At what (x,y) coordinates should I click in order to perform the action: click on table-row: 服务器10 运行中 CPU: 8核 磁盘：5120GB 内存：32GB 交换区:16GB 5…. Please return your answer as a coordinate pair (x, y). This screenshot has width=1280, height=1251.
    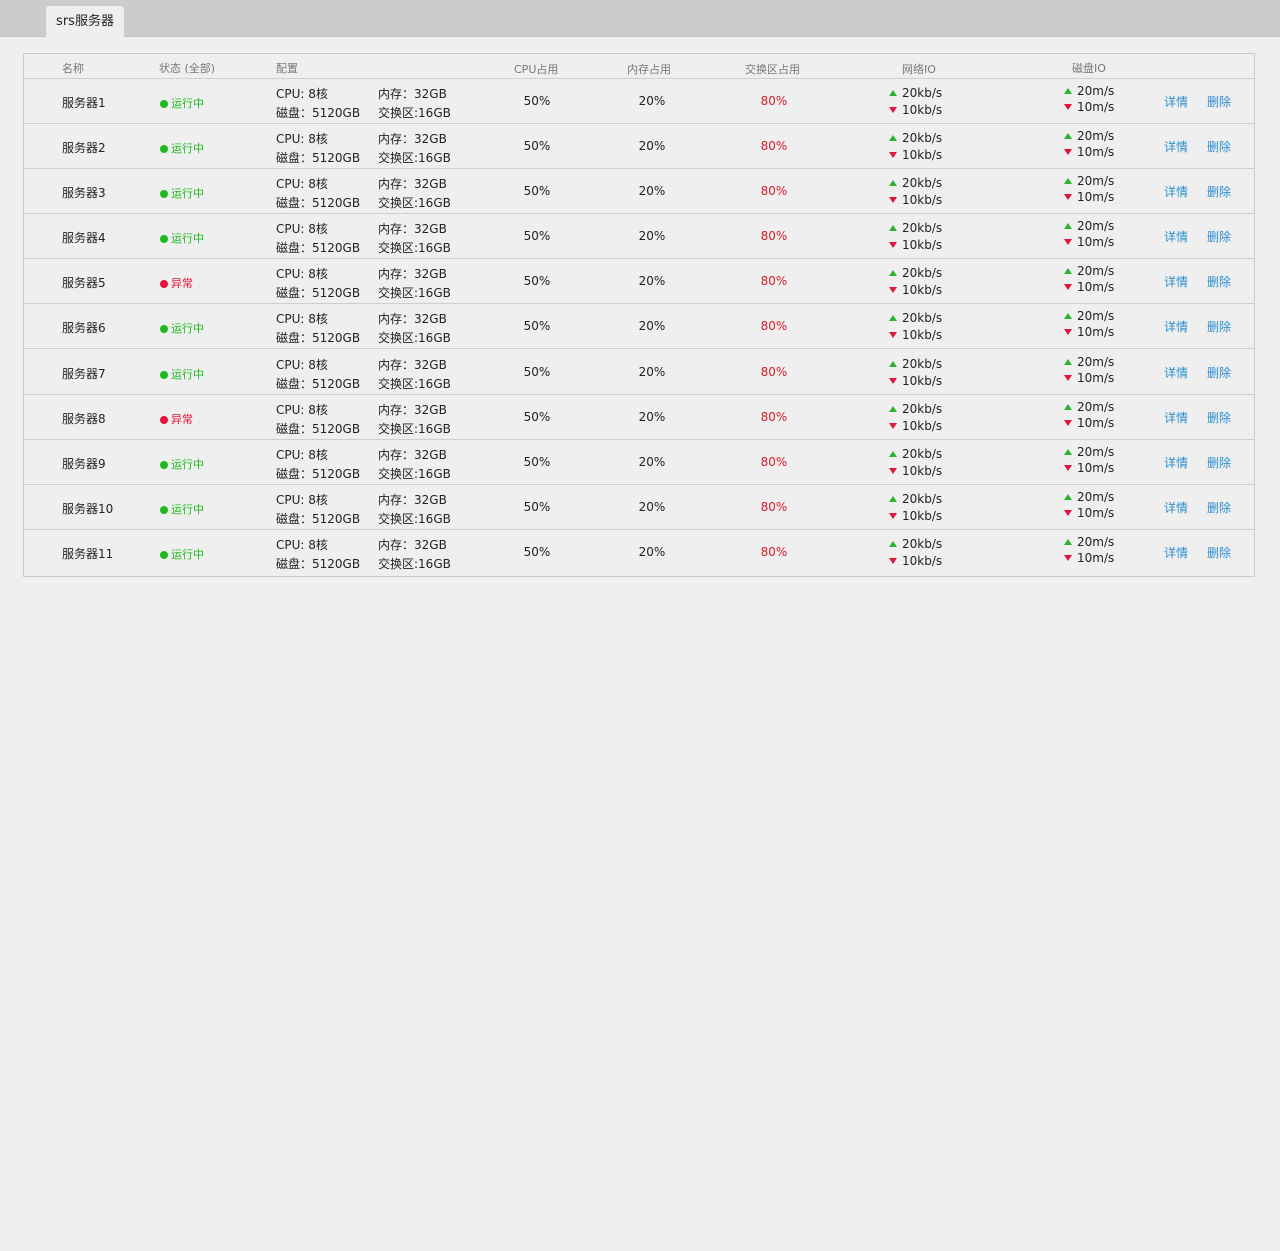
    Looking at the image, I should click on (639, 507).